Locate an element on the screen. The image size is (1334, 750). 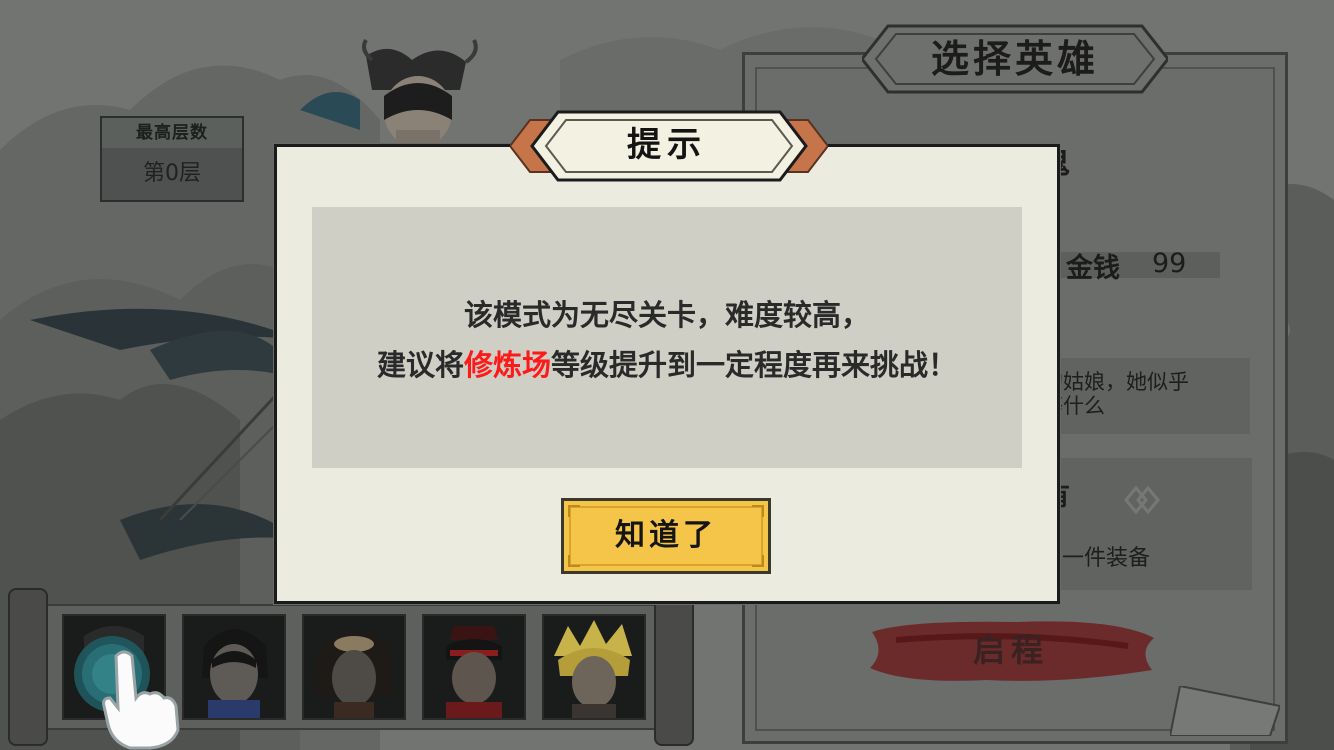
dialog-title: 提示 is located at coordinates (667, 145).